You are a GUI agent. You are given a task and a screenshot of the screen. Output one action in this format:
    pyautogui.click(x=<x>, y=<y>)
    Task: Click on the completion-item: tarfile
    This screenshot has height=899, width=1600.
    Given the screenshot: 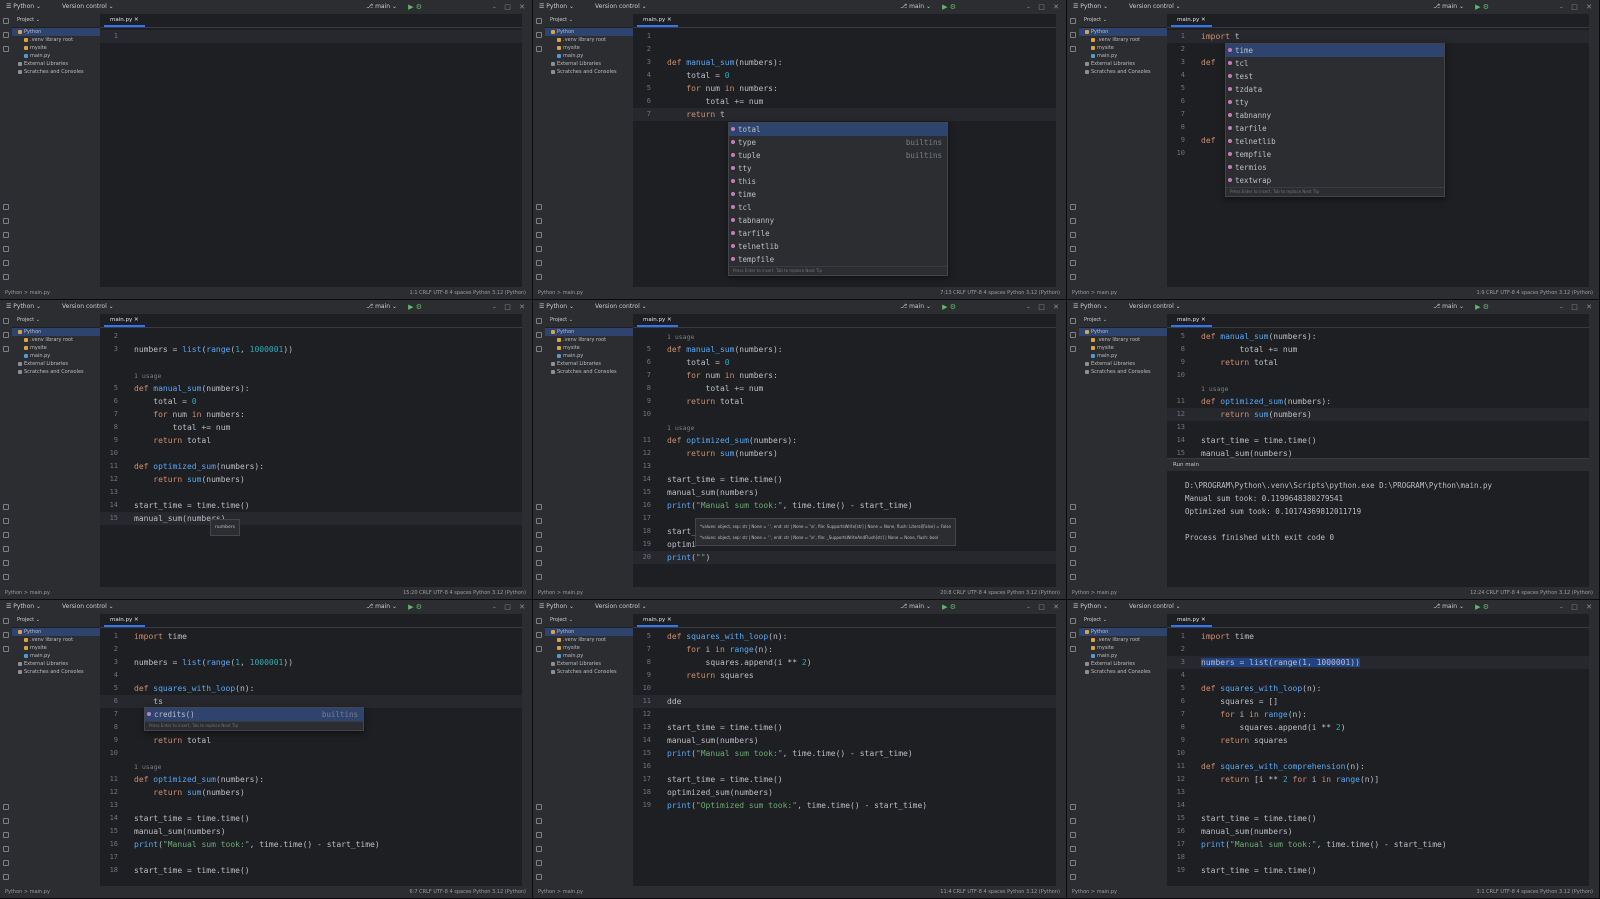 What is the action you would take?
    pyautogui.click(x=1335, y=128)
    